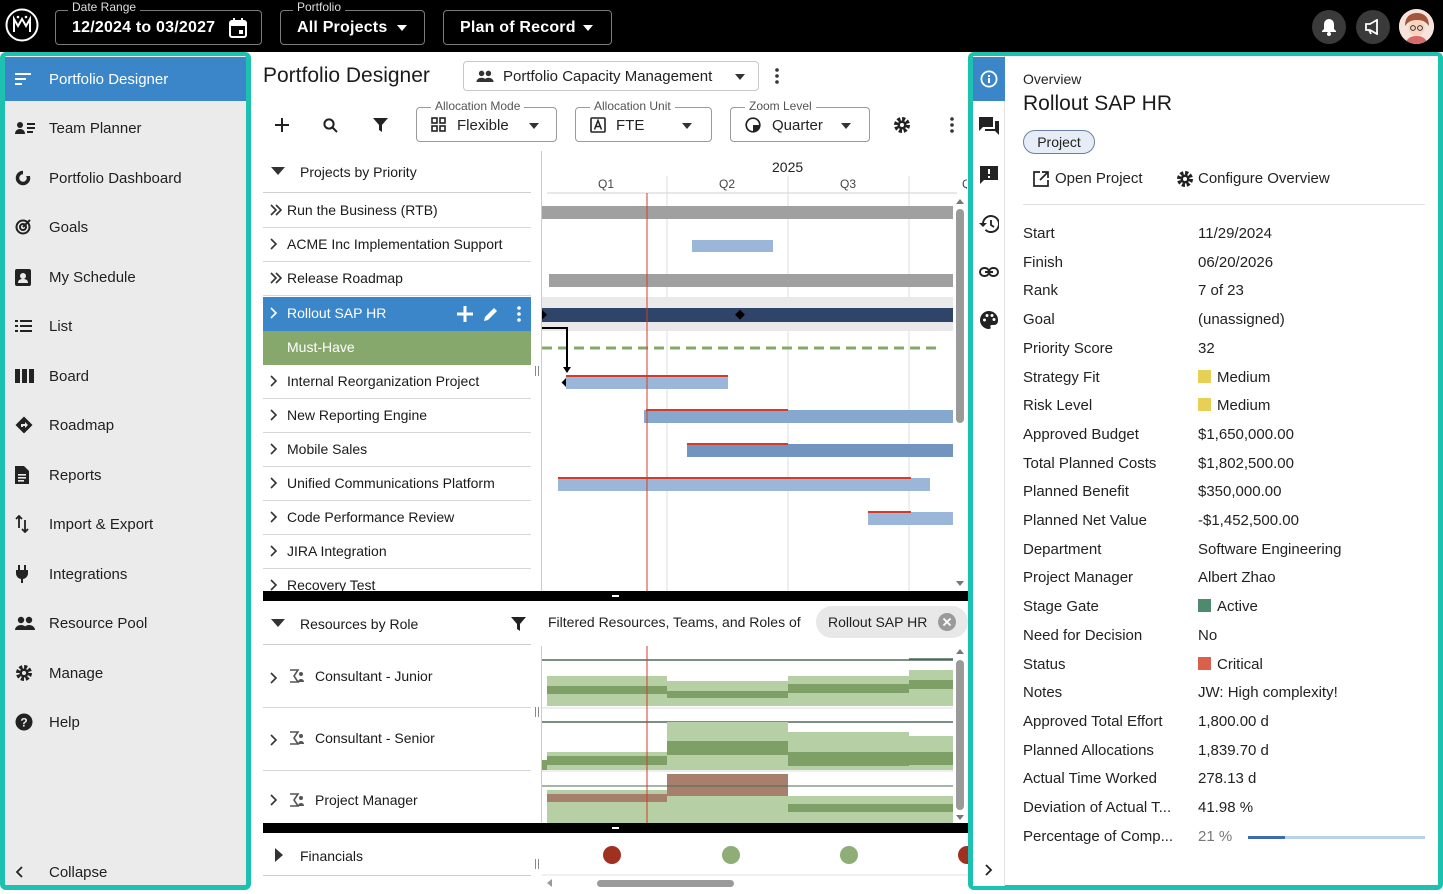 The width and height of the screenshot is (1443, 894). What do you see at coordinates (788, 167) in the screenshot?
I see `timeline-year: 2025` at bounding box center [788, 167].